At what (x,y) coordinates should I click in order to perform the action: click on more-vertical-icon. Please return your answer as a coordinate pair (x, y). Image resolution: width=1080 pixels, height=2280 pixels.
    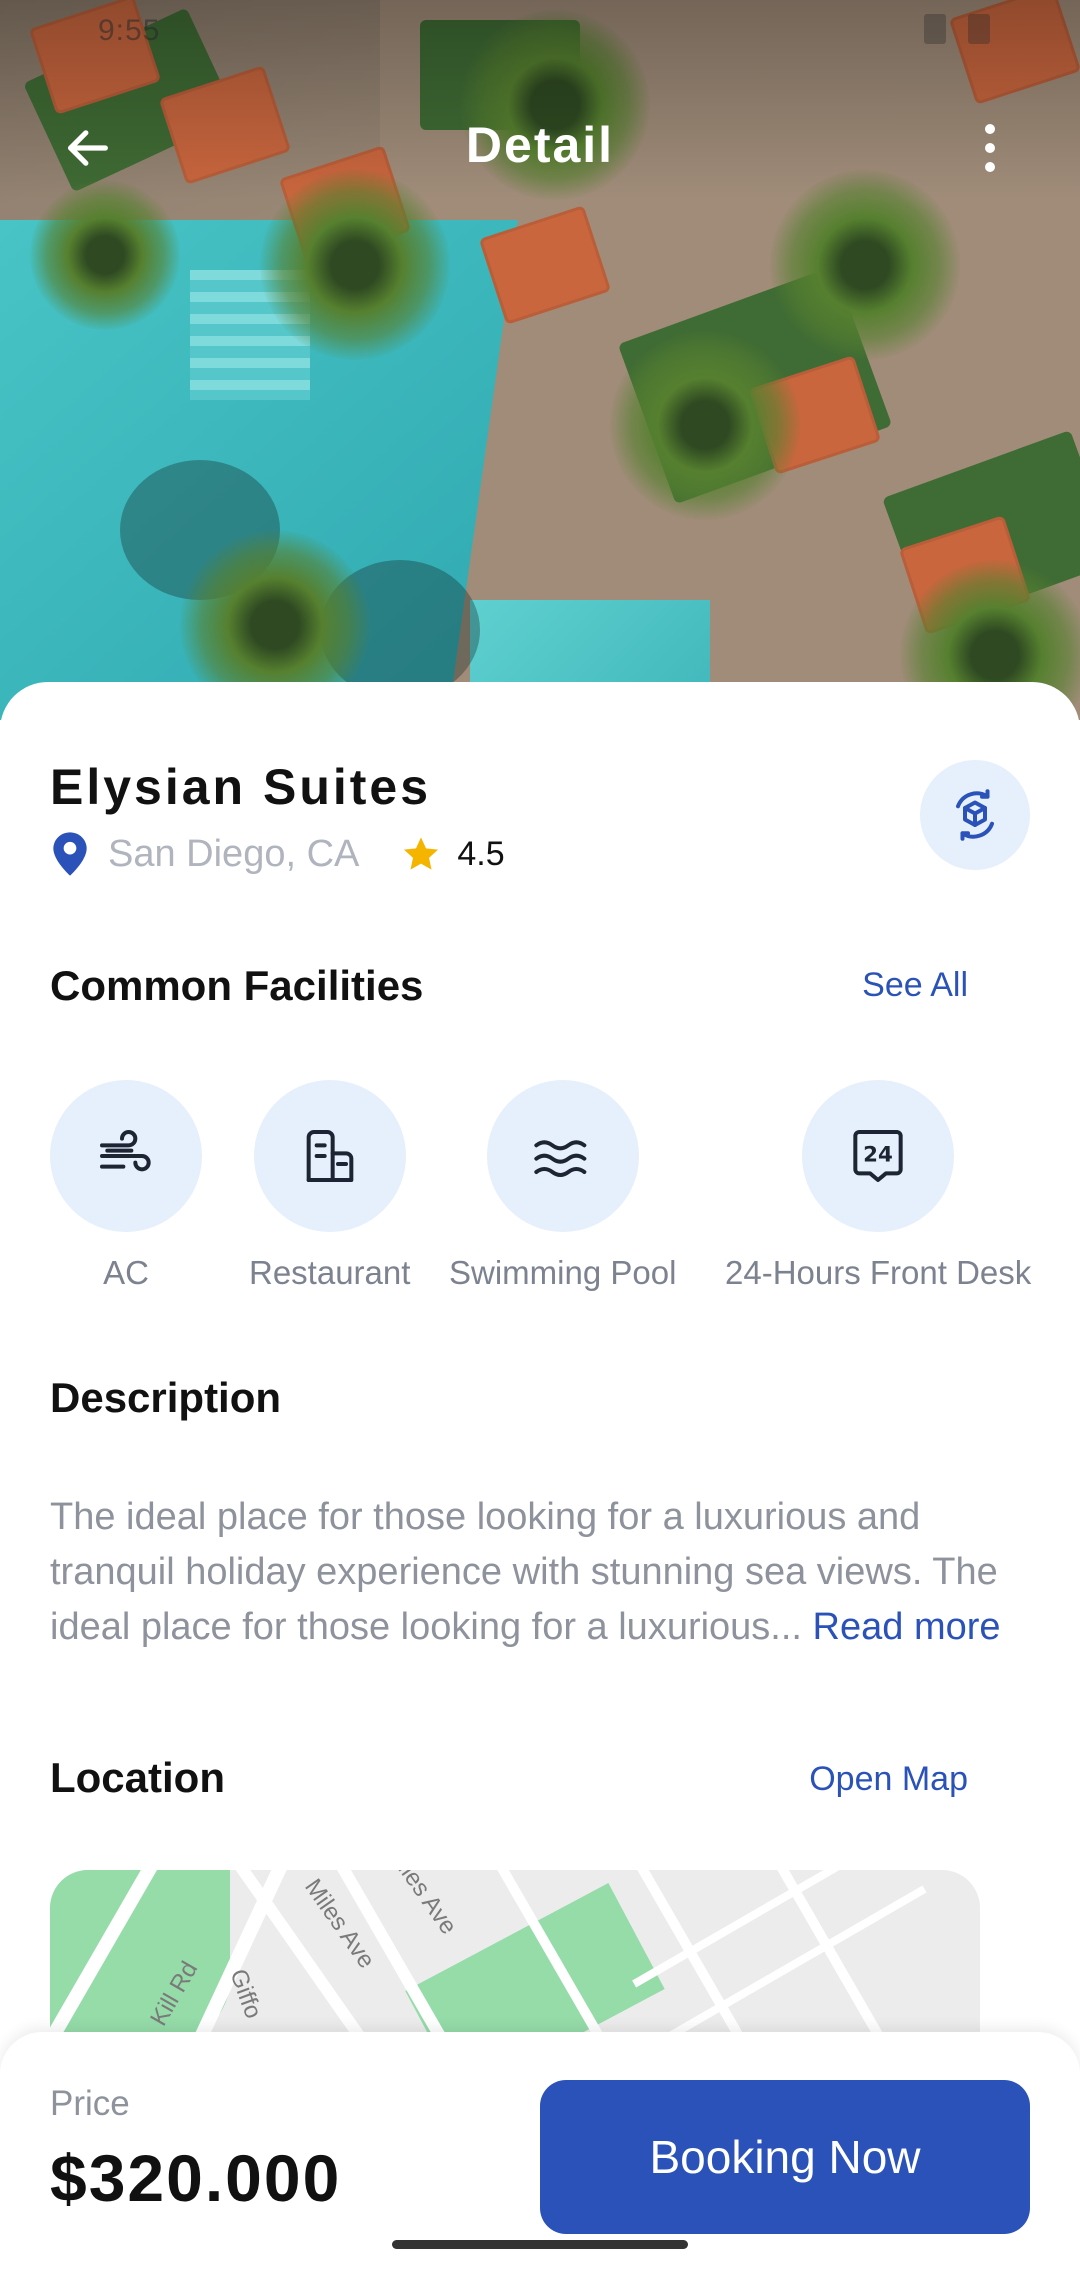
    Looking at the image, I should click on (990, 129).